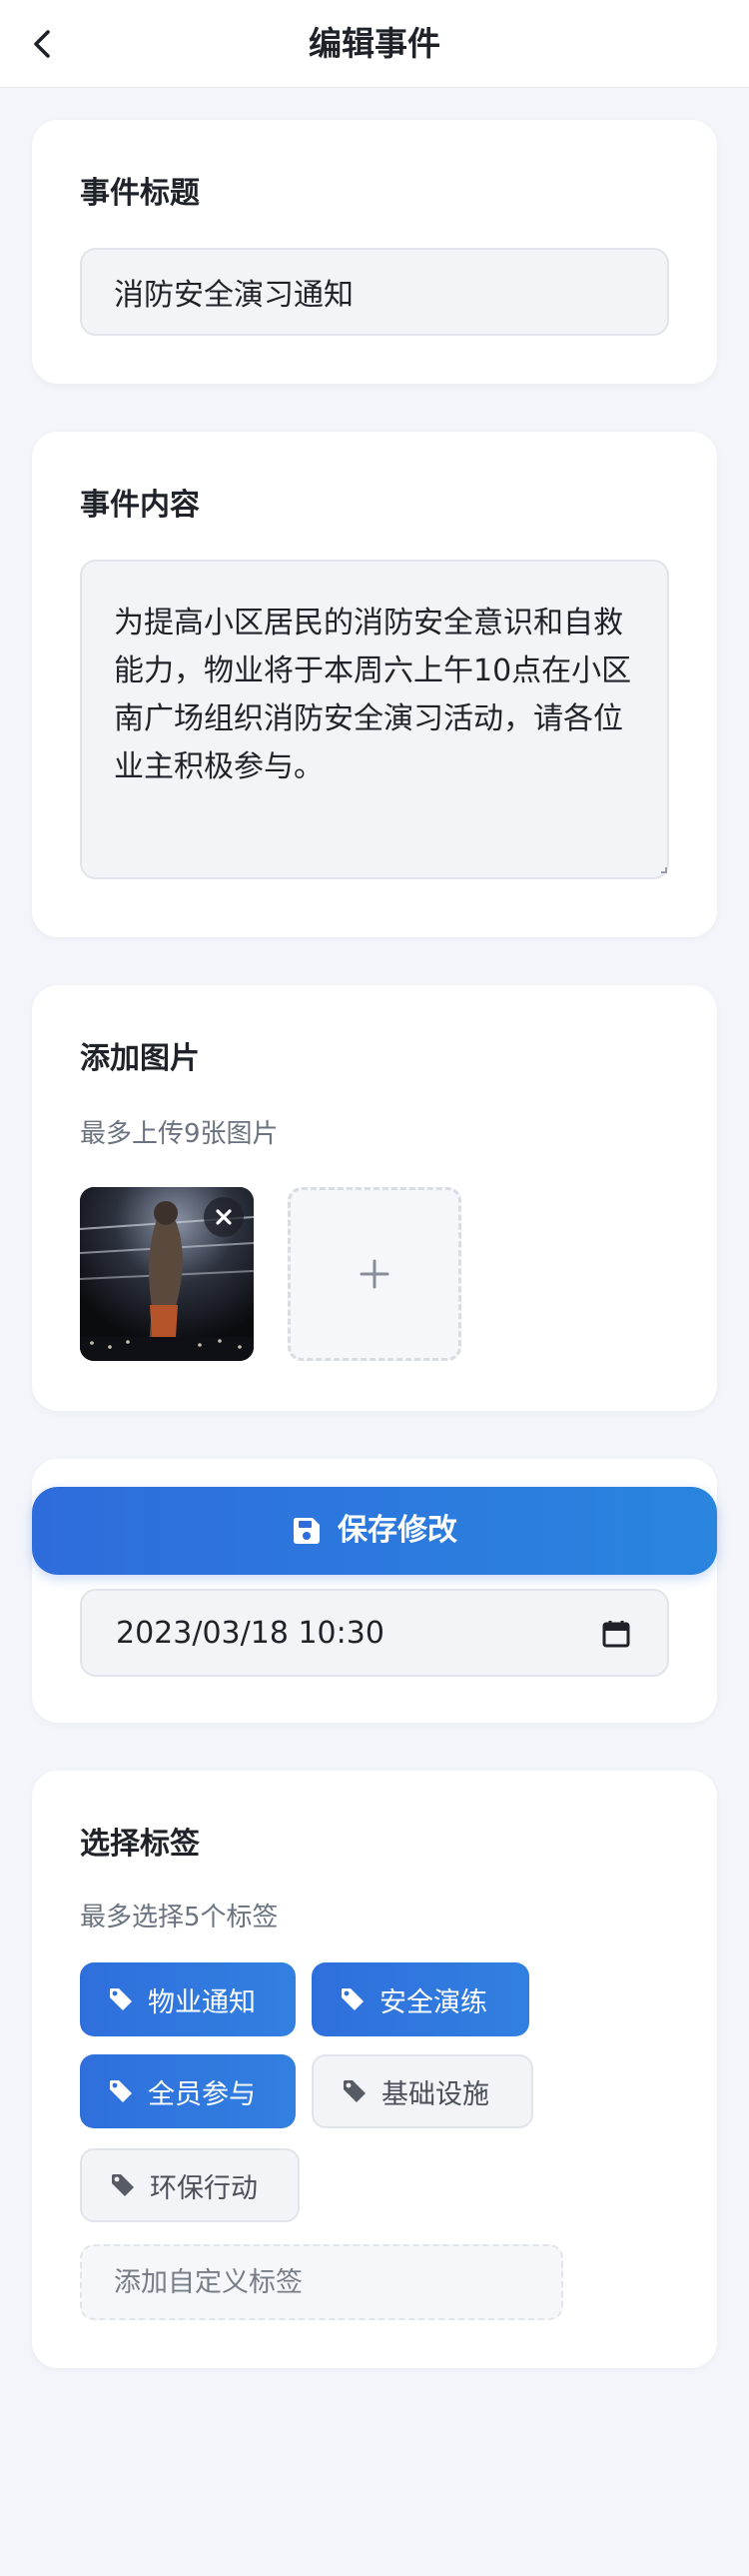  What do you see at coordinates (167, 1274) in the screenshot?
I see `image-thumbnail` at bounding box center [167, 1274].